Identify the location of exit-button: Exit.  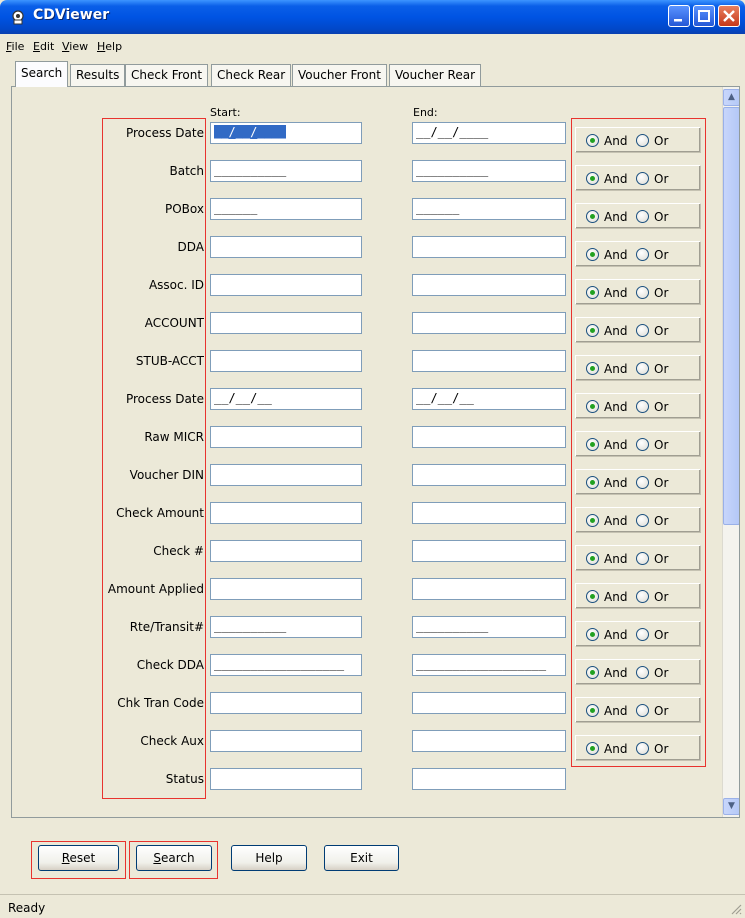
(361, 858).